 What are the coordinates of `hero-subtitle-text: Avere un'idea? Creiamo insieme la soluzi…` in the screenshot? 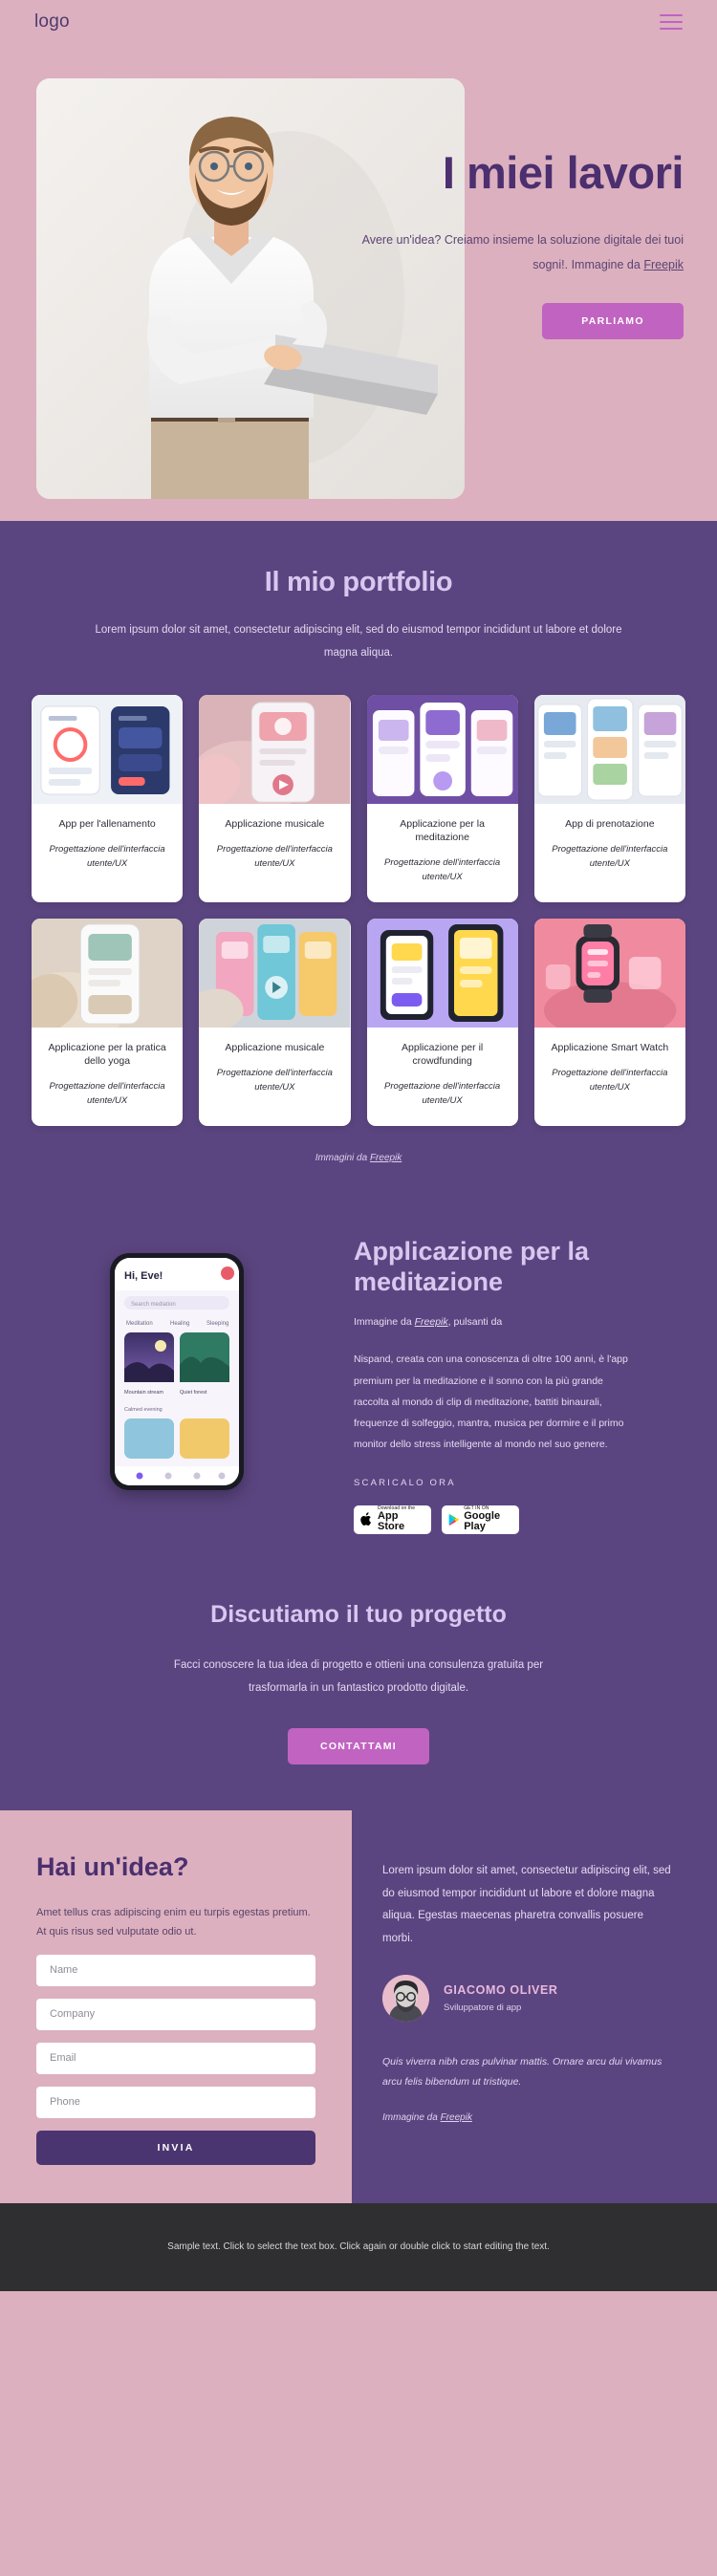 It's located at (522, 252).